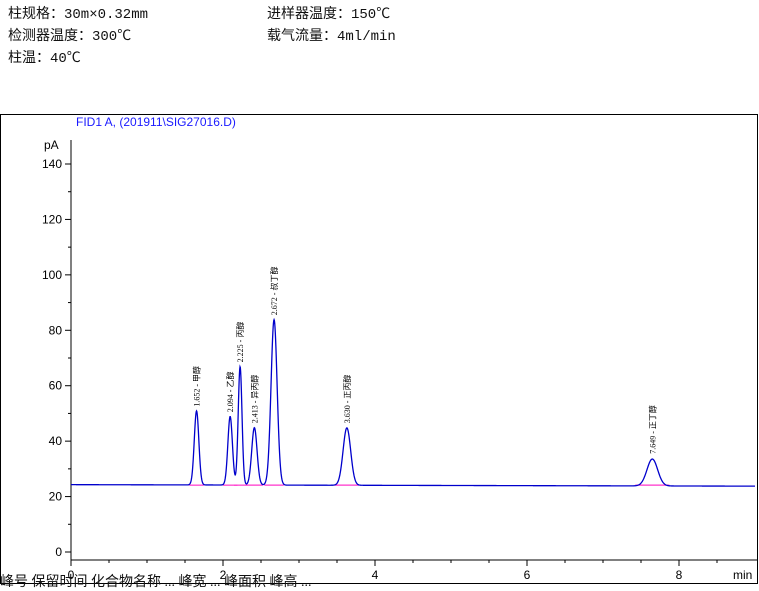 The image size is (759, 591). What do you see at coordinates (56, 330) in the screenshot?
I see `y-tick-label: 80` at bounding box center [56, 330].